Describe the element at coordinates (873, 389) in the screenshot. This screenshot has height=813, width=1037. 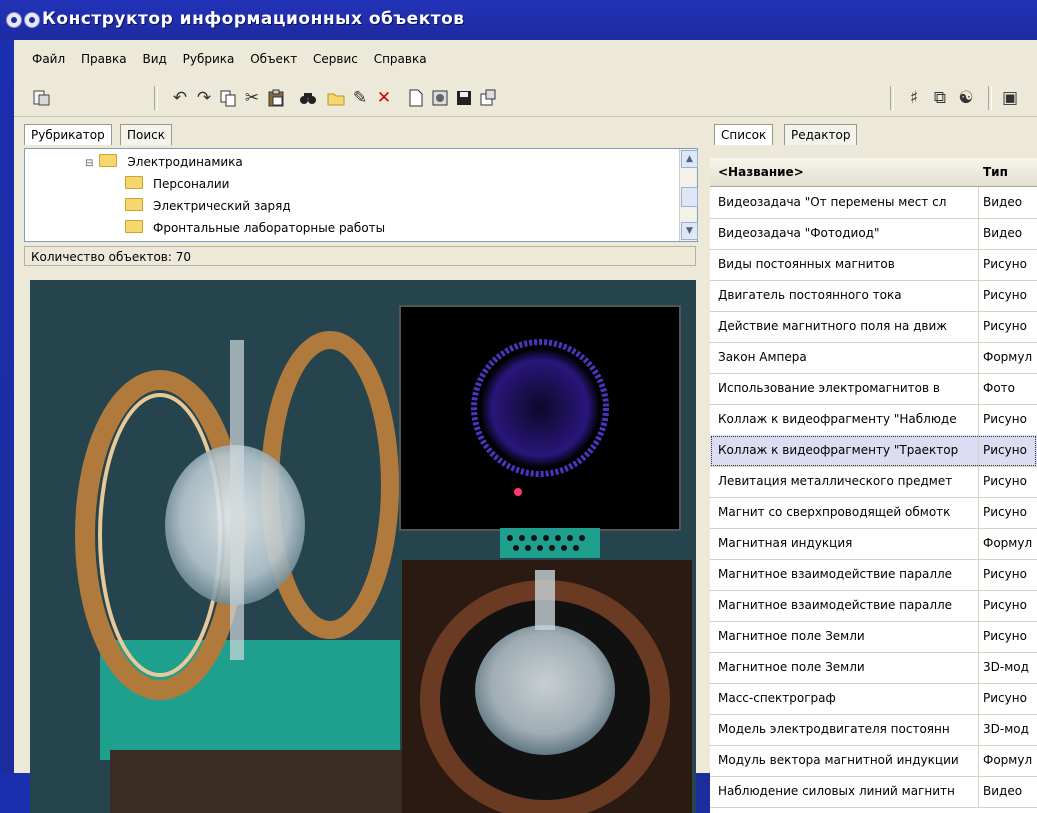
I see `table-row: Использование электромагнитов в Фото` at that location.